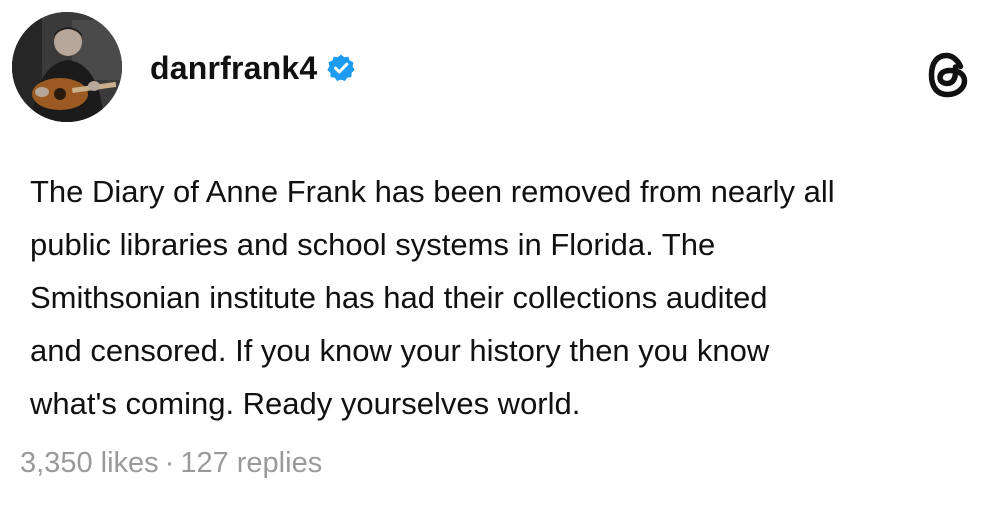  What do you see at coordinates (89, 463) in the screenshot?
I see `likes-count: 3,350 likes` at bounding box center [89, 463].